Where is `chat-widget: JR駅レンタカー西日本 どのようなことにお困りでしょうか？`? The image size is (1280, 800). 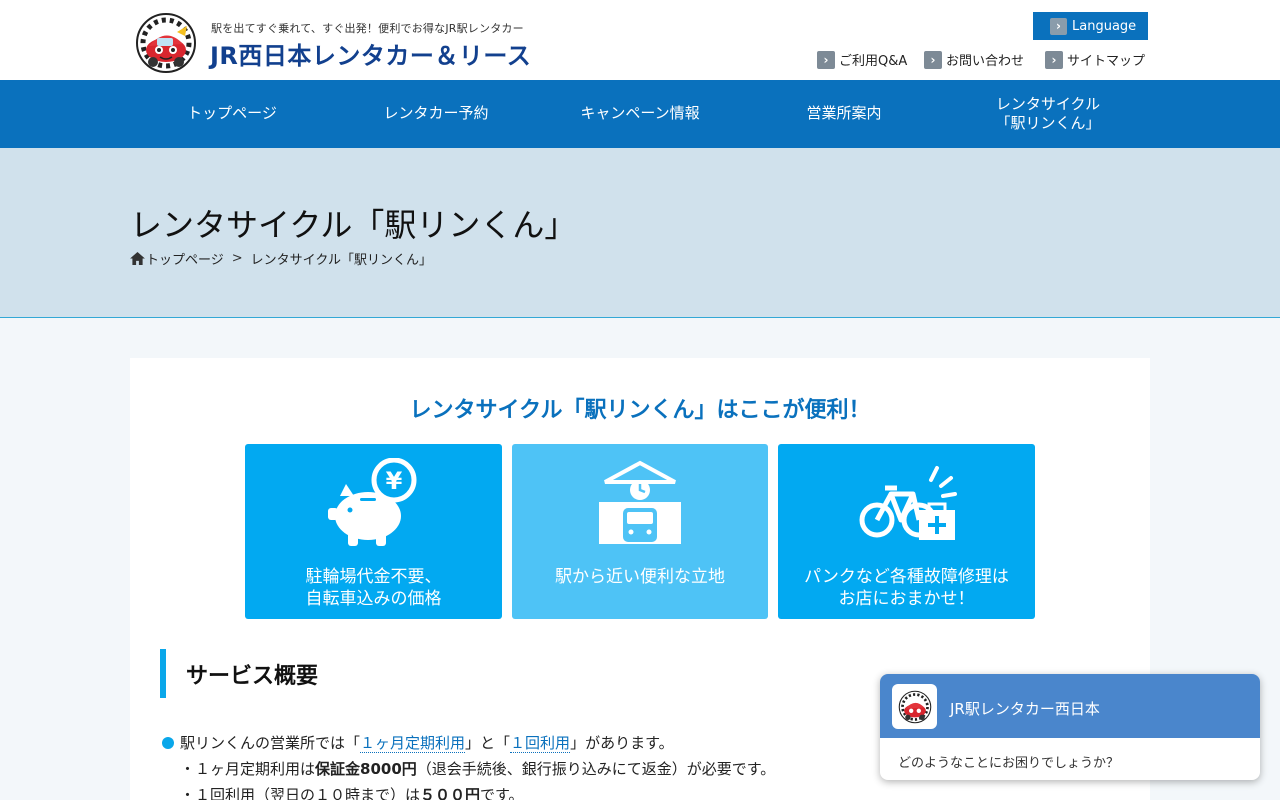 chat-widget: JR駅レンタカー西日本 どのようなことにお困りでしょうか？ is located at coordinates (1070, 727).